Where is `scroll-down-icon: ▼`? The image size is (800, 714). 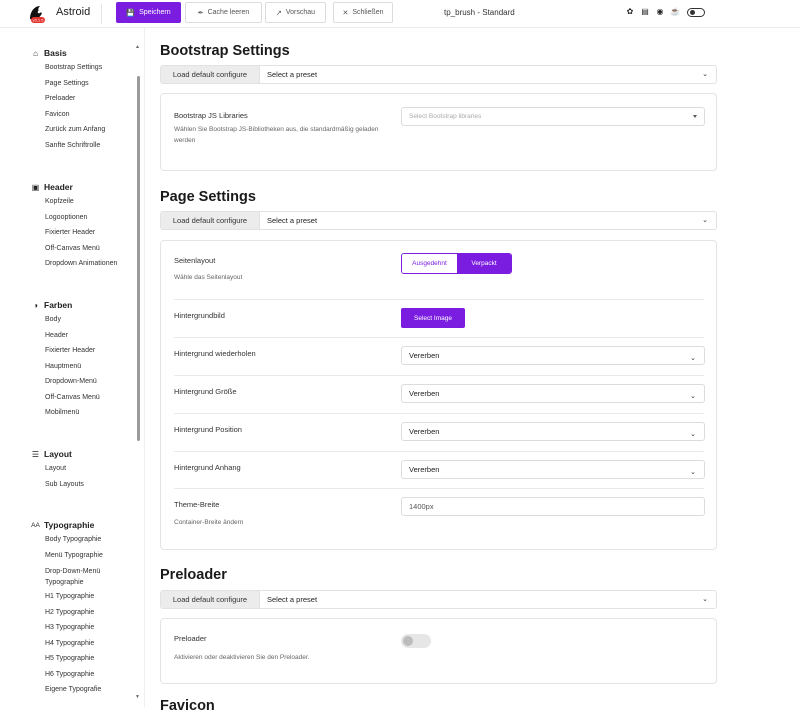
scroll-down-icon: ▼ is located at coordinates (137, 697).